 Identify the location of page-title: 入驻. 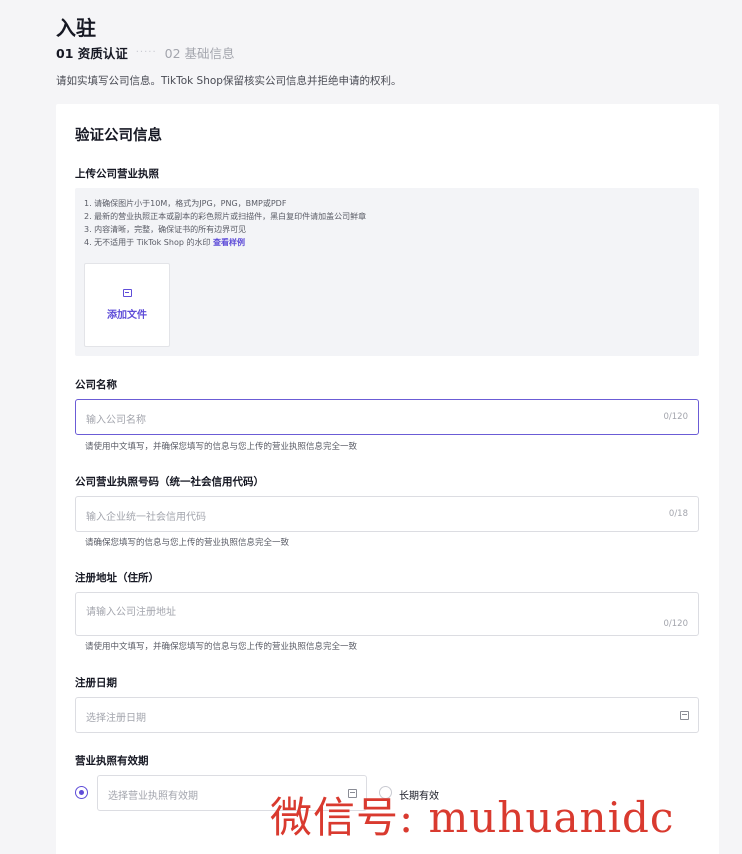
(76, 28).